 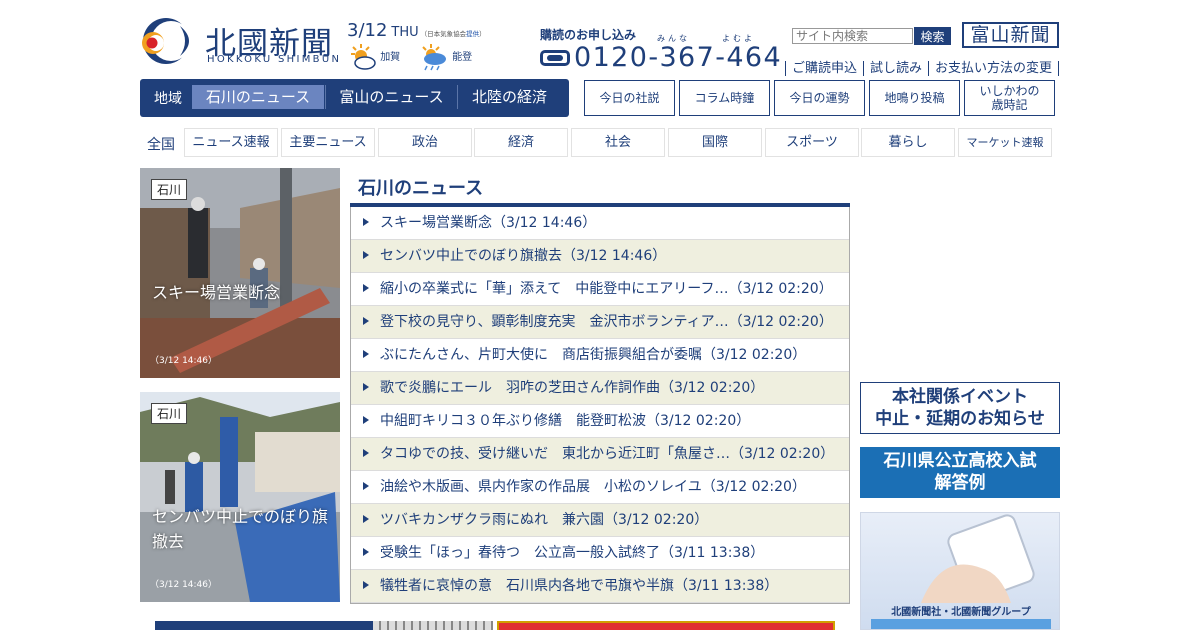 I want to click on tab-market-news: マーケット速報, so click(x=1005, y=142).